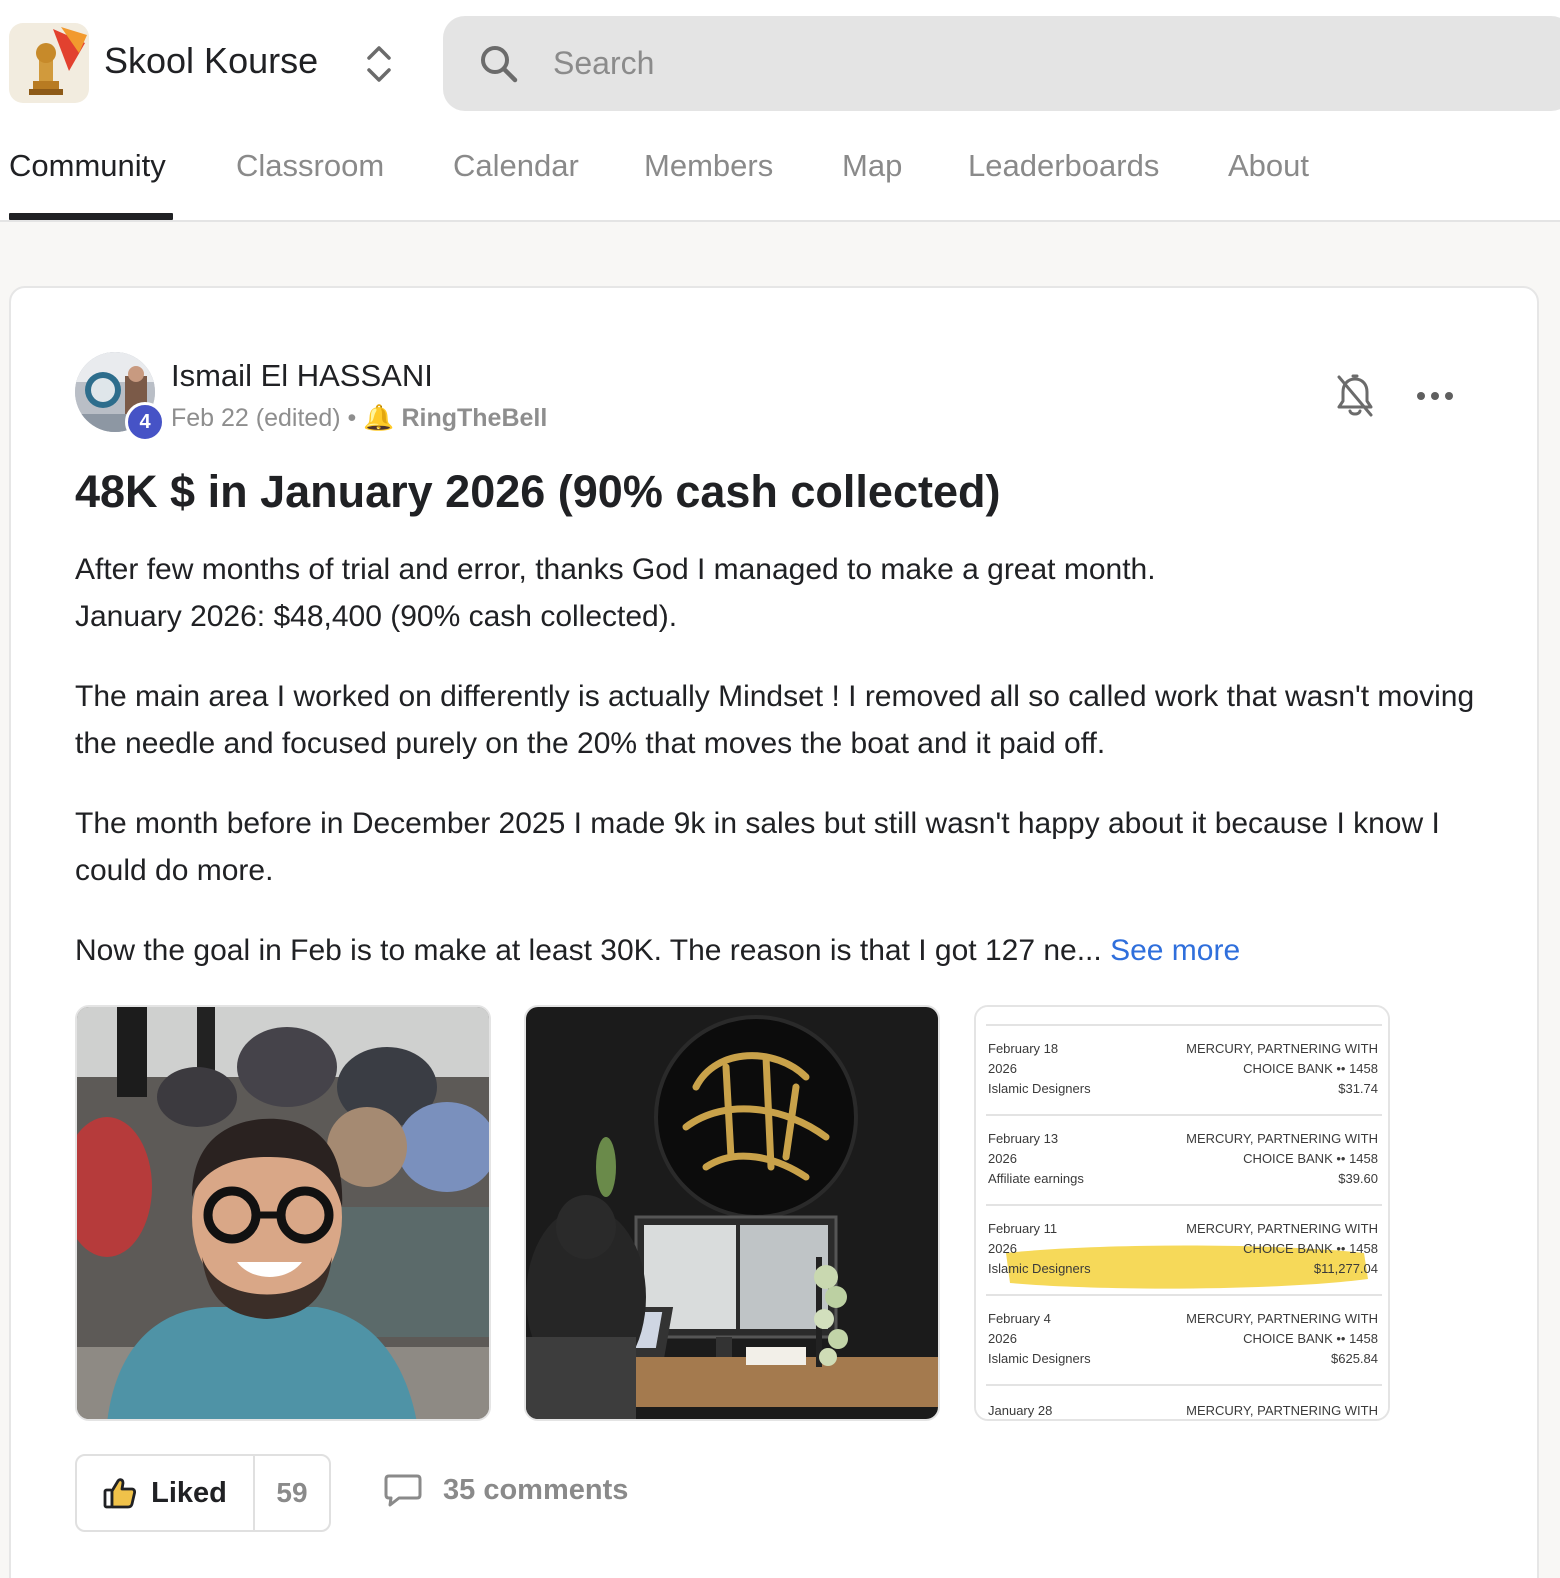 The height and width of the screenshot is (1578, 1560). I want to click on search-bar, so click(1001, 63).